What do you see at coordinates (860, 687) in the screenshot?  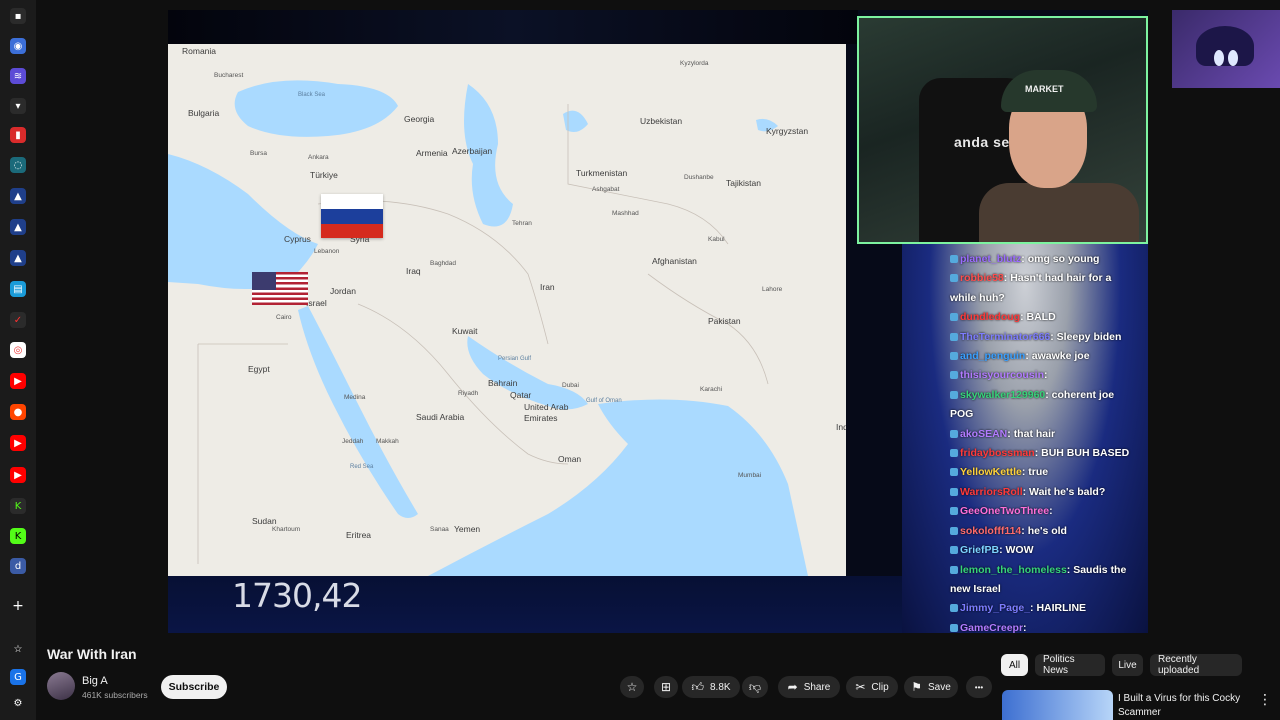 I see `scissors-icon: ✂` at bounding box center [860, 687].